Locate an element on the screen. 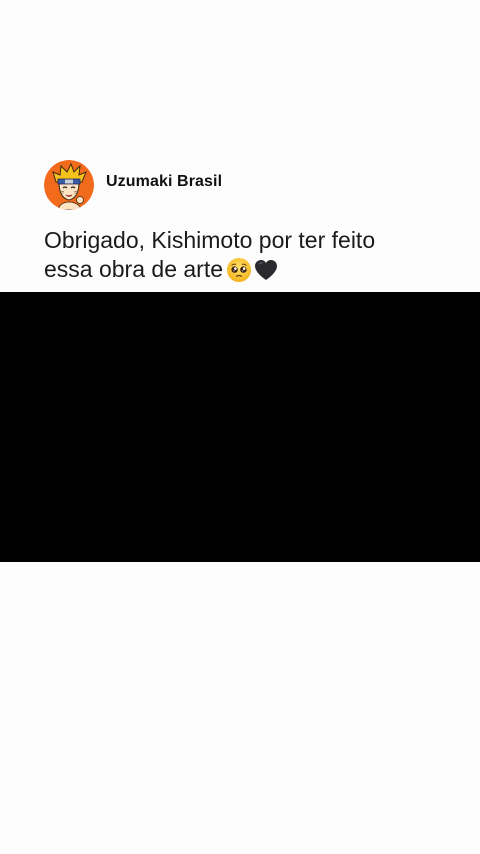 The width and height of the screenshot is (480, 854). post-header: Uzumaki Brasil is located at coordinates (133, 185).